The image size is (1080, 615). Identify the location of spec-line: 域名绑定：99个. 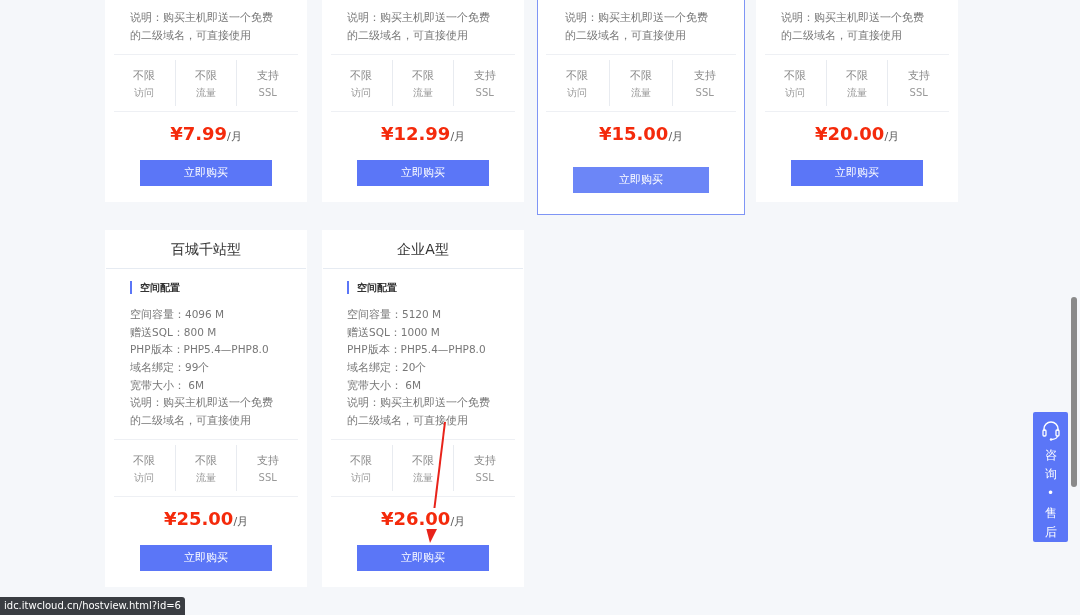
(170, 367).